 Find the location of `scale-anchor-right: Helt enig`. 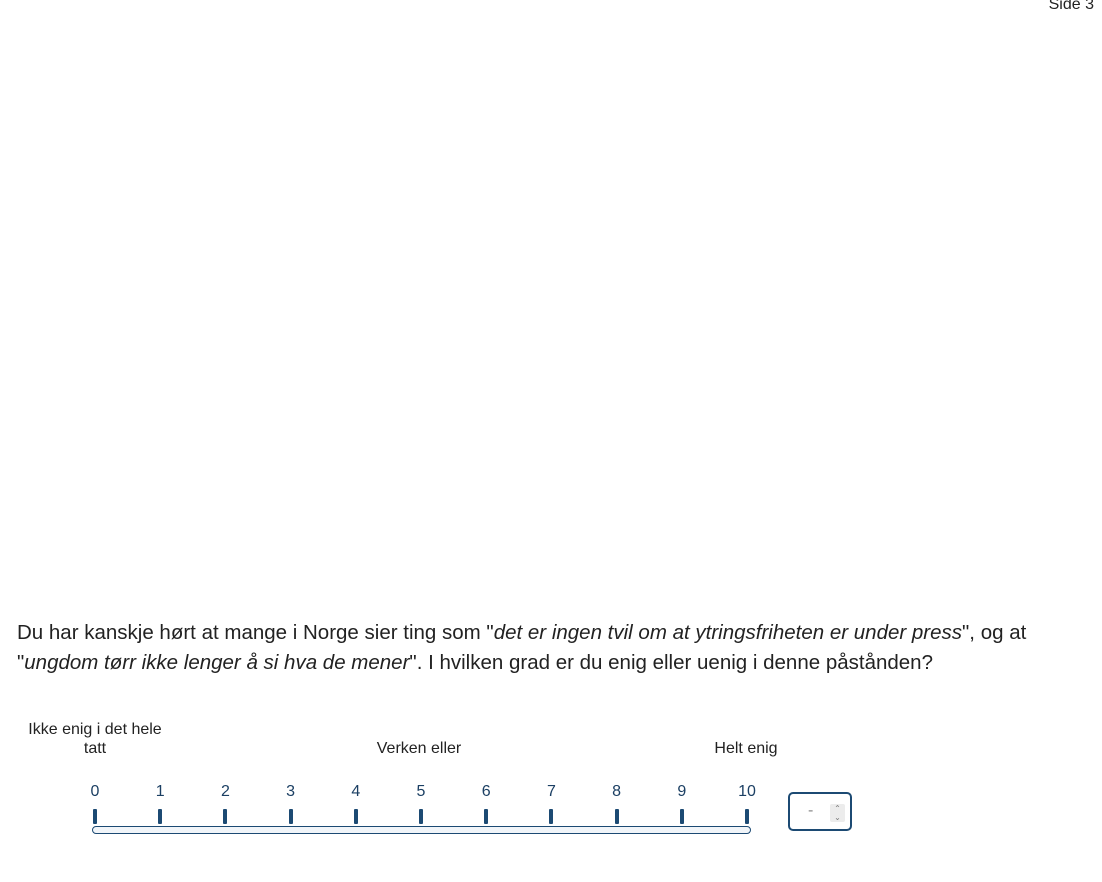

scale-anchor-right: Helt enig is located at coordinates (746, 748).